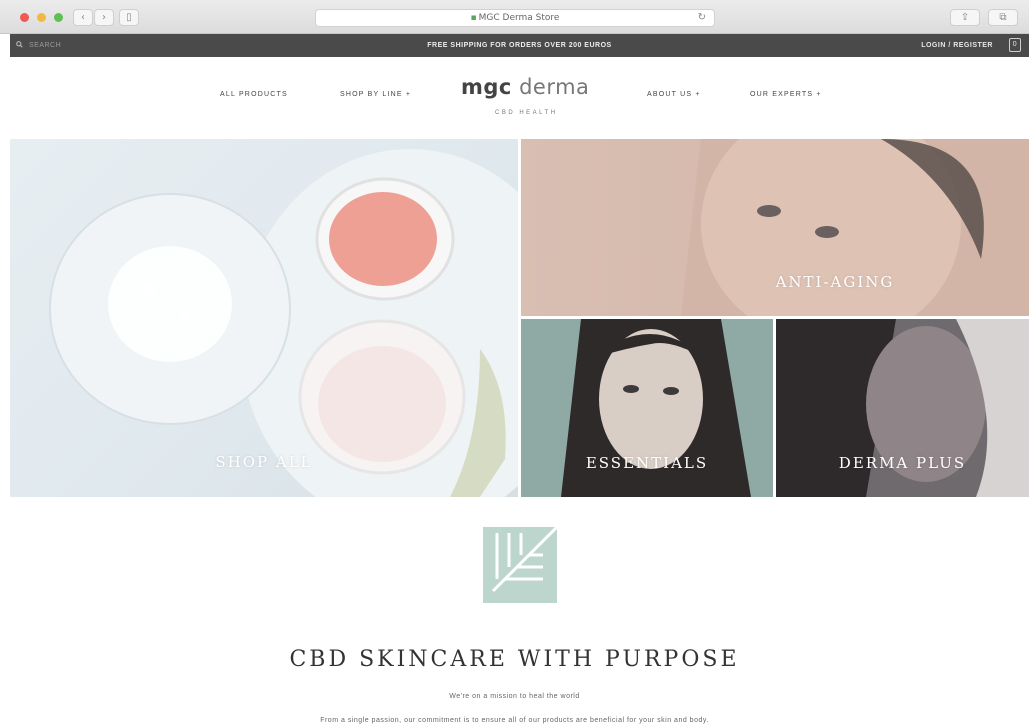  Describe the element at coordinates (902, 463) in the screenshot. I see `derma-plus-label: DERMA PLUS` at that location.